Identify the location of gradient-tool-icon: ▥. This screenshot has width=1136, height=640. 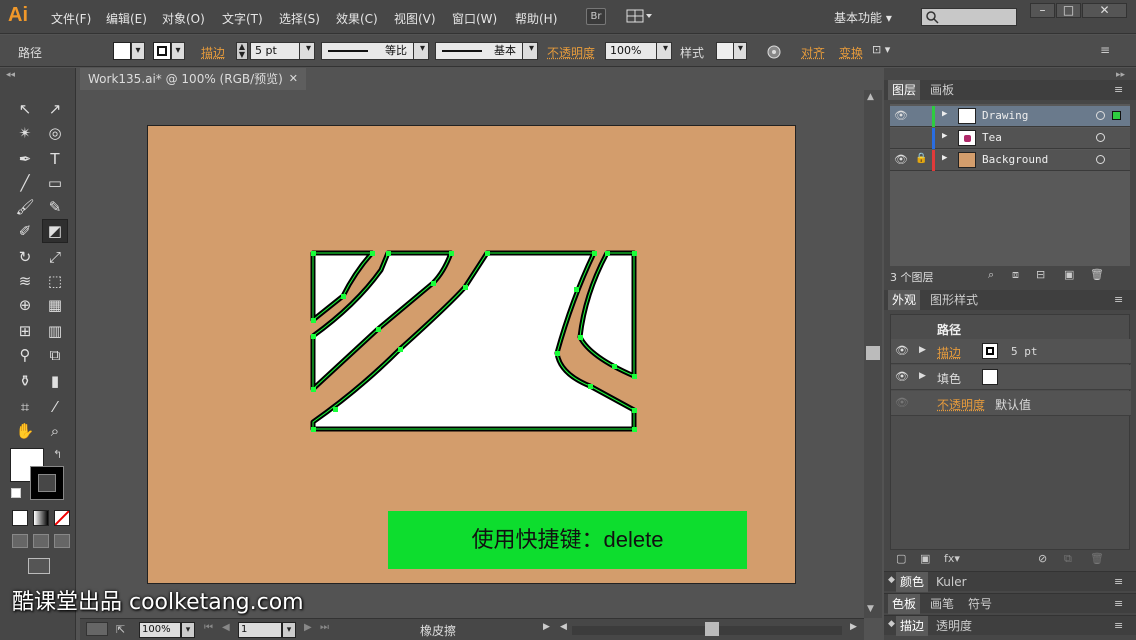
(55, 331).